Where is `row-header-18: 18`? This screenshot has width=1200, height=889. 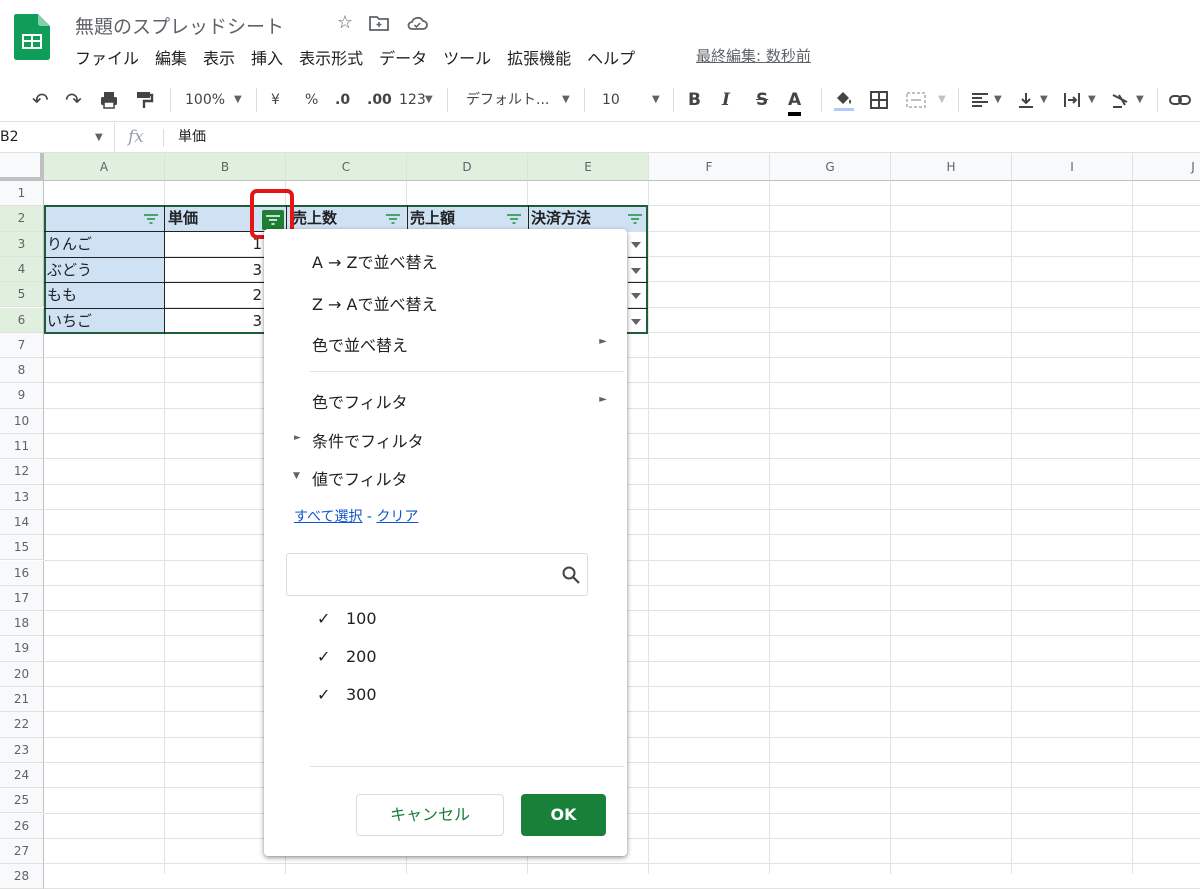 row-header-18: 18 is located at coordinates (22, 624).